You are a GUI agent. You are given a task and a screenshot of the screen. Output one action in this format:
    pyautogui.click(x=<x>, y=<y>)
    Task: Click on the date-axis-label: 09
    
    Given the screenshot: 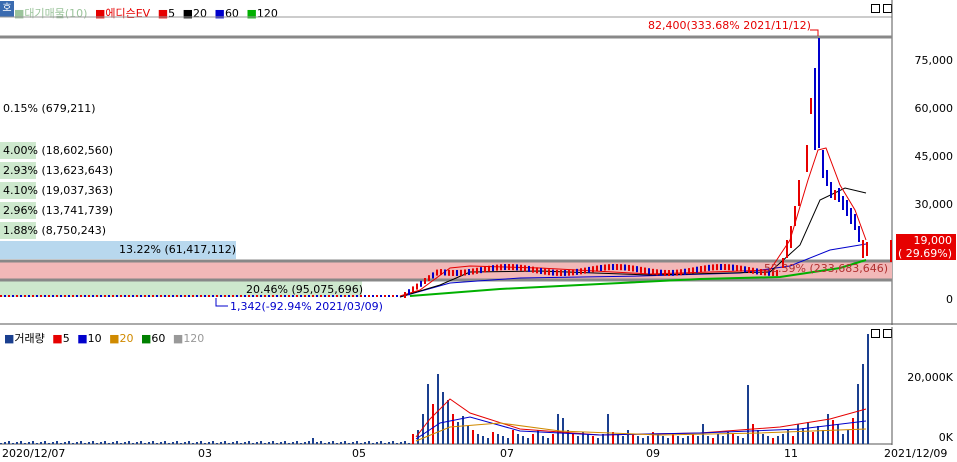 What is the action you would take?
    pyautogui.click(x=653, y=453)
    